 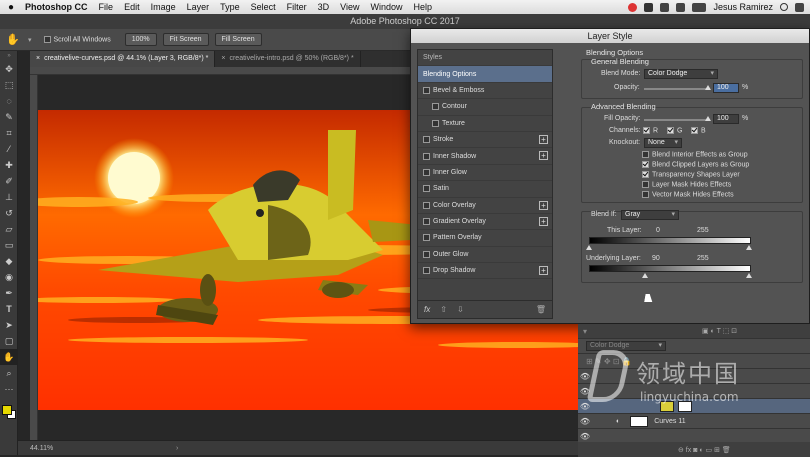 What do you see at coordinates (610, 36) in the screenshot?
I see `dialog-title-bar: Layer Style` at bounding box center [610, 36].